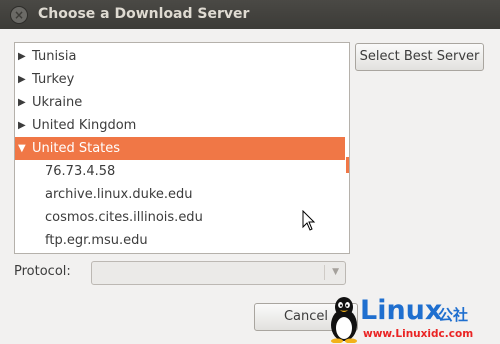  What do you see at coordinates (309, 220) in the screenshot?
I see `mouse-pointer-icon` at bounding box center [309, 220].